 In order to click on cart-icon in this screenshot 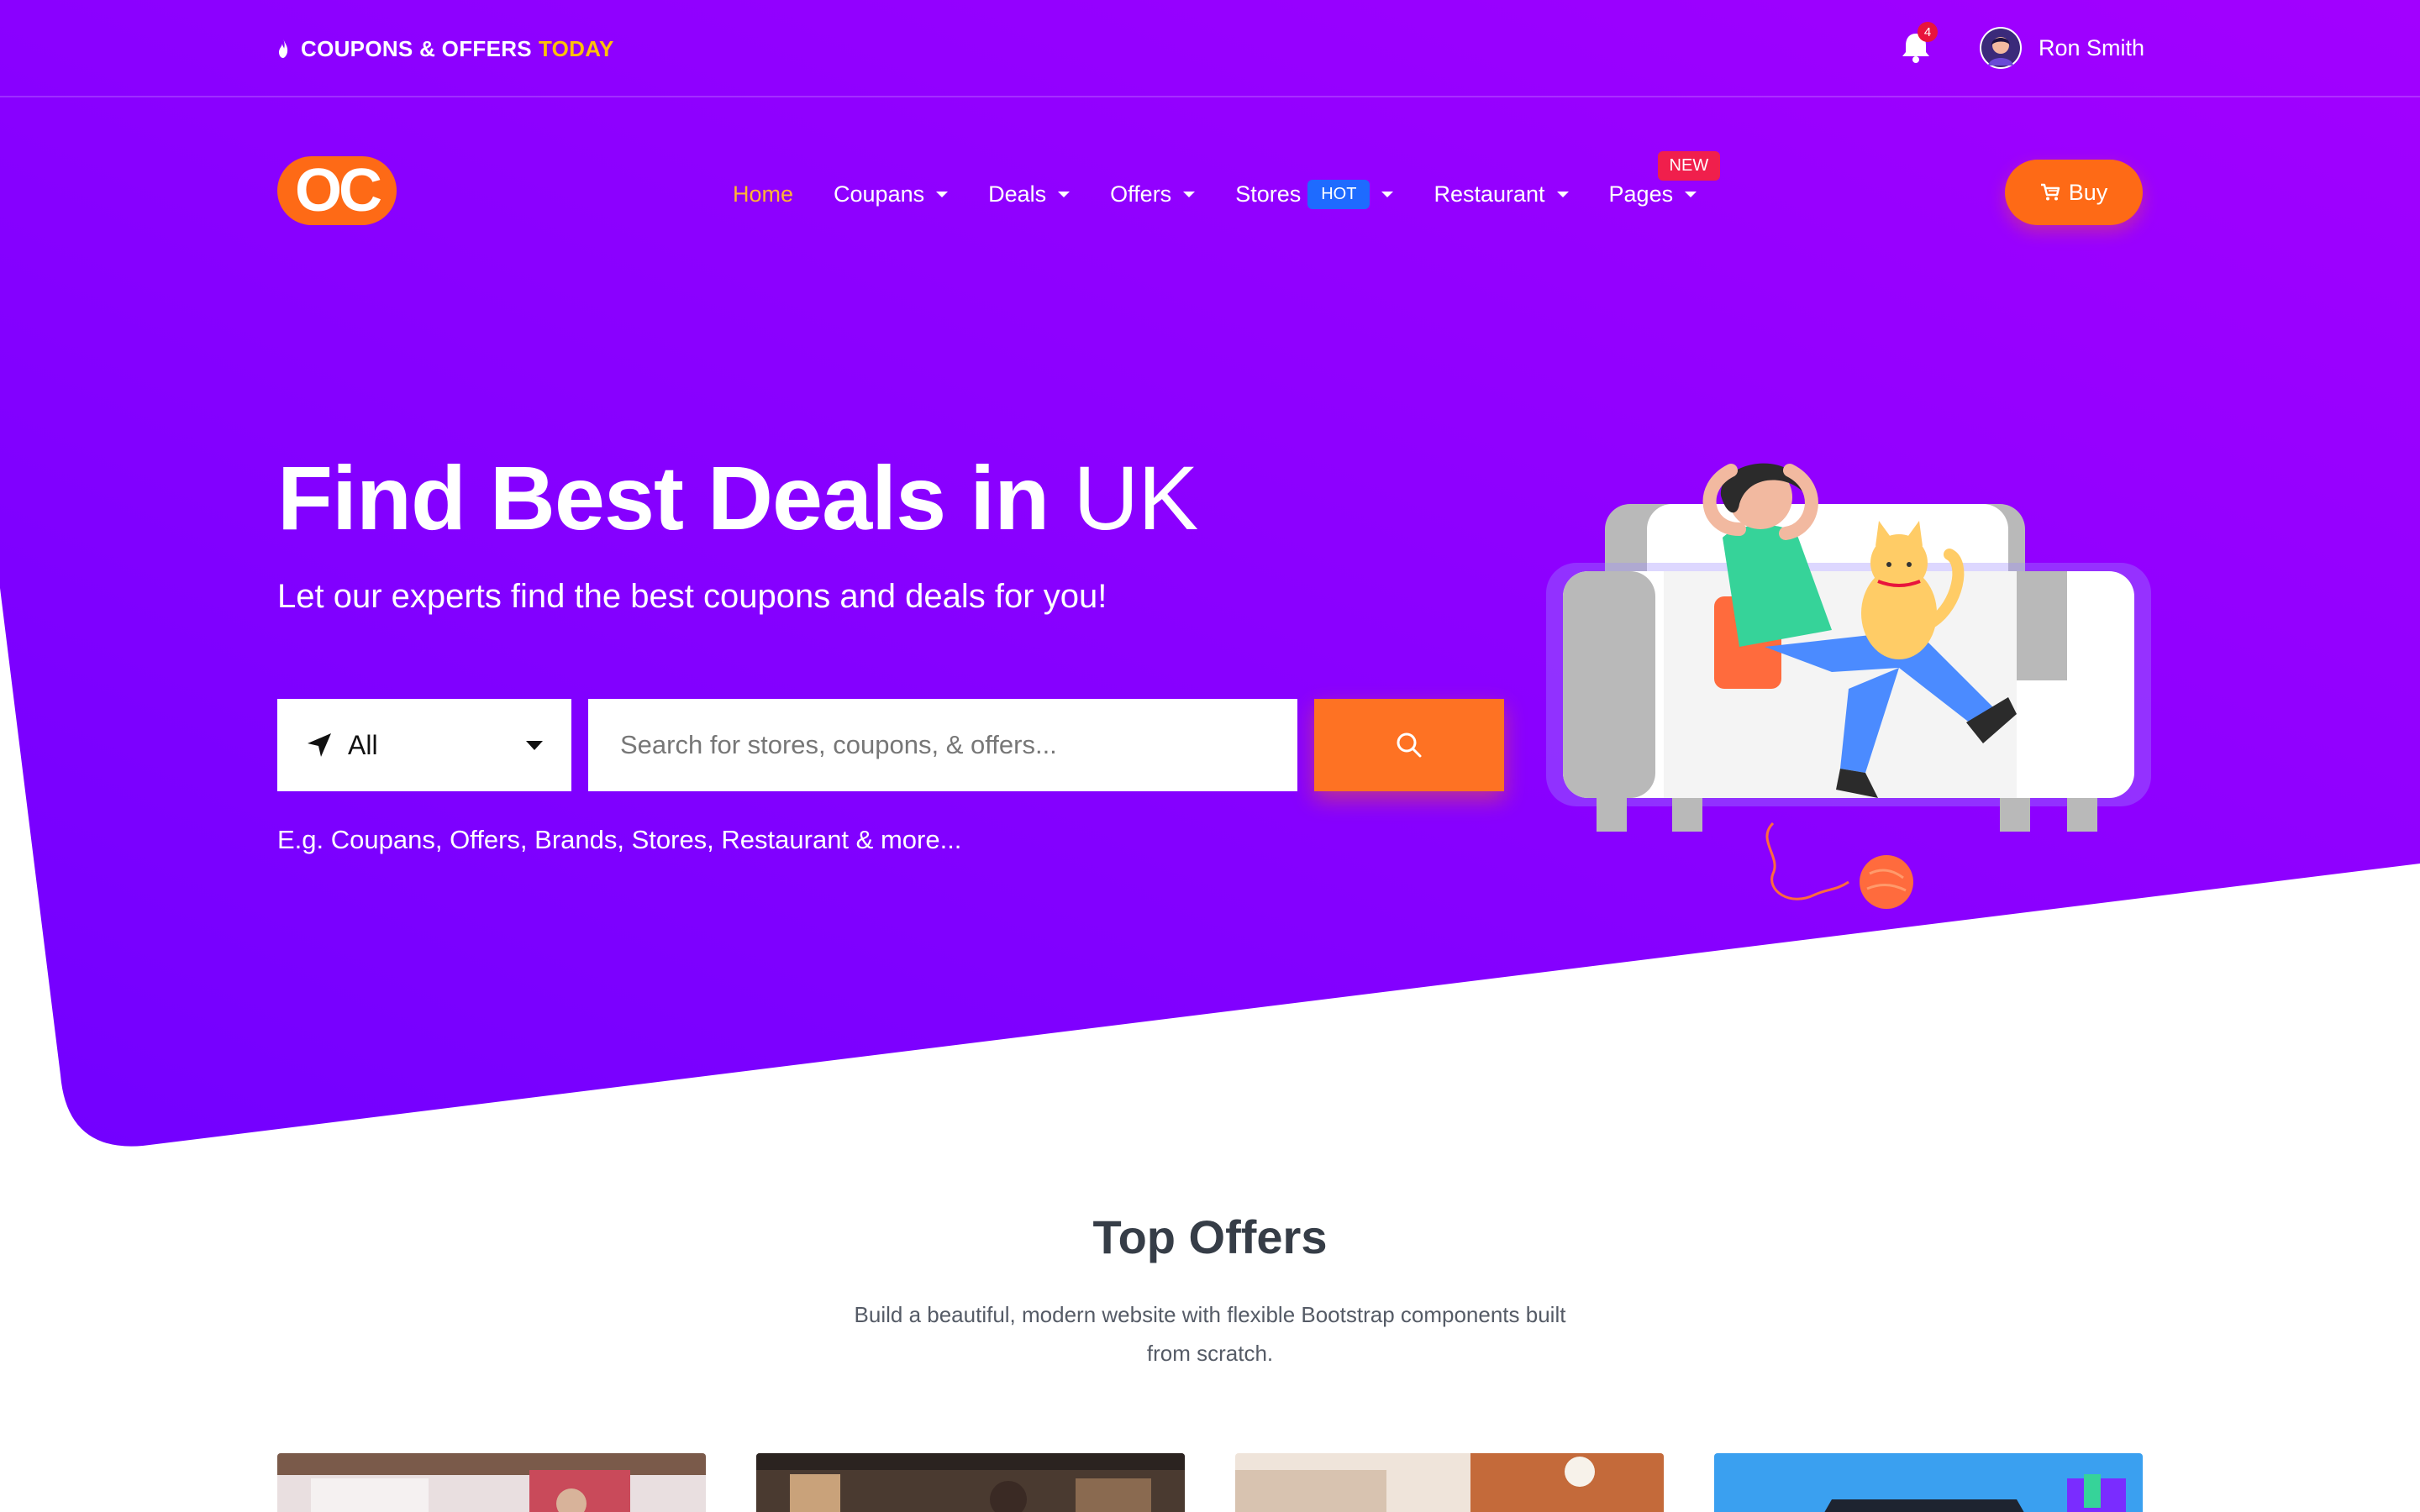, I will do `click(2050, 192)`.